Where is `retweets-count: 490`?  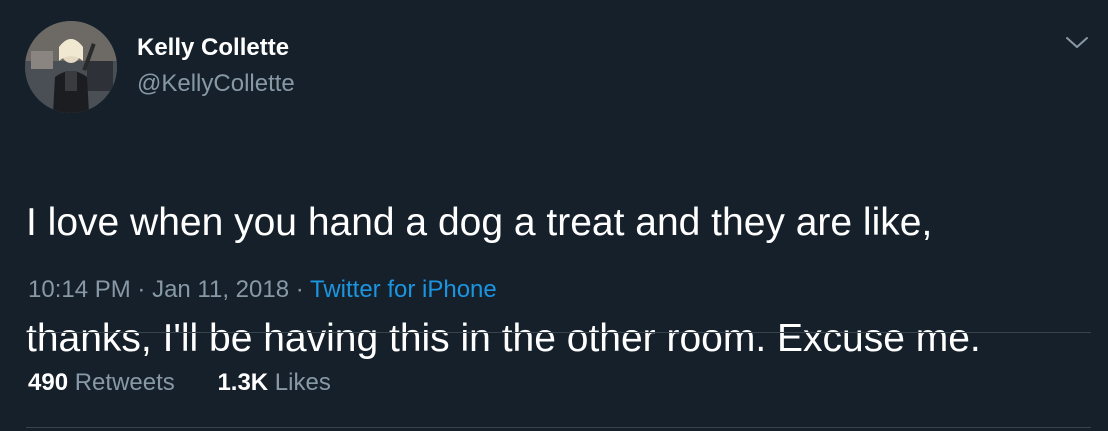 retweets-count: 490 is located at coordinates (48, 382).